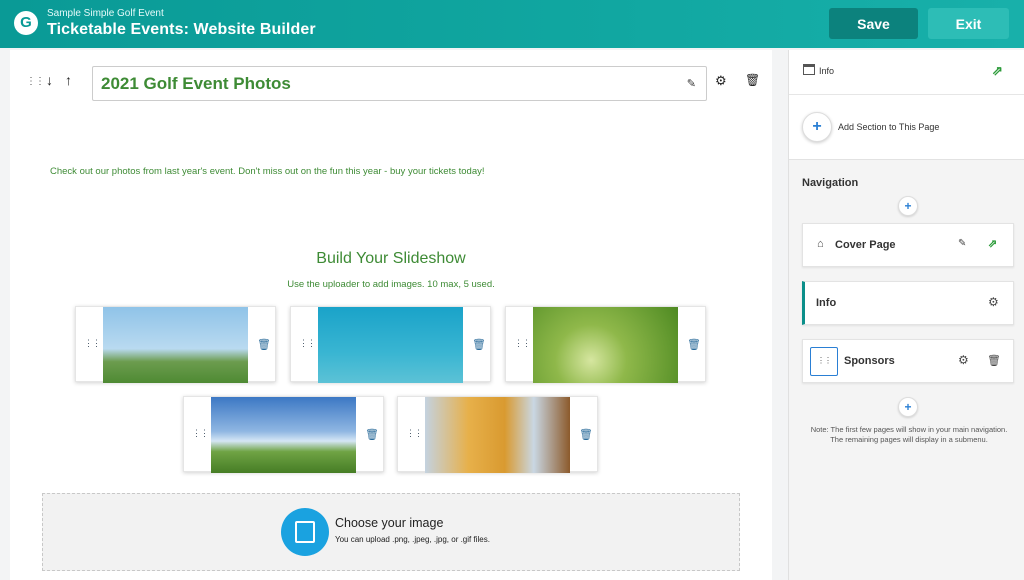 This screenshot has height=580, width=1024. I want to click on slide-image-sky, so click(390, 345).